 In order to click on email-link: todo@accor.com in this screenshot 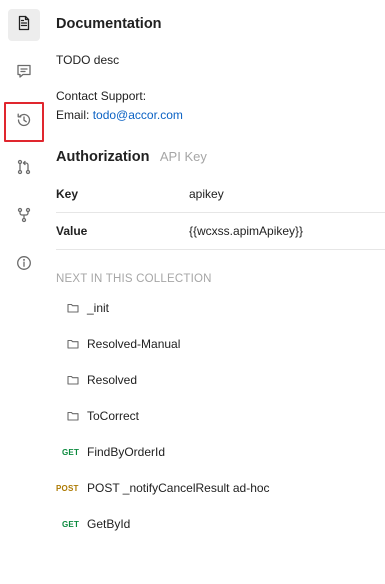, I will do `click(138, 115)`.